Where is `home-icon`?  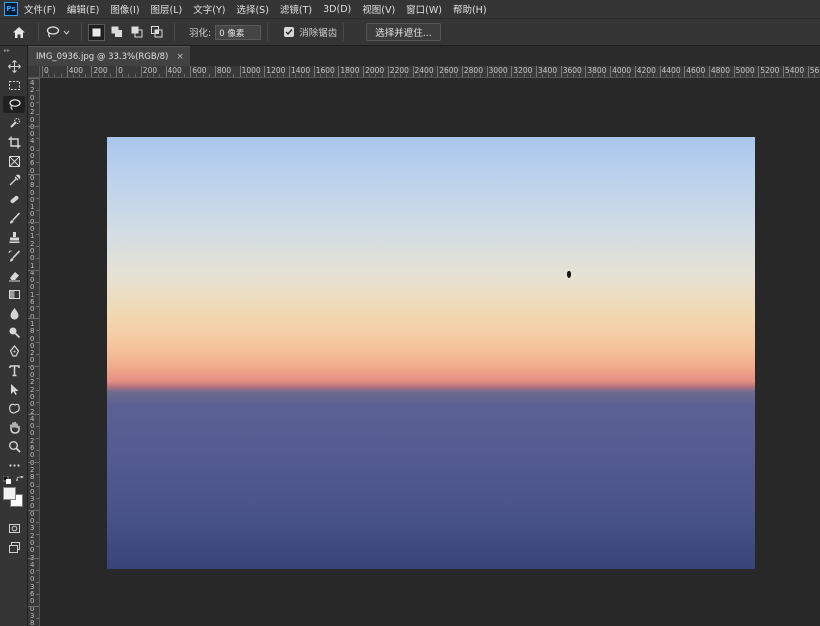
home-icon is located at coordinates (19, 32).